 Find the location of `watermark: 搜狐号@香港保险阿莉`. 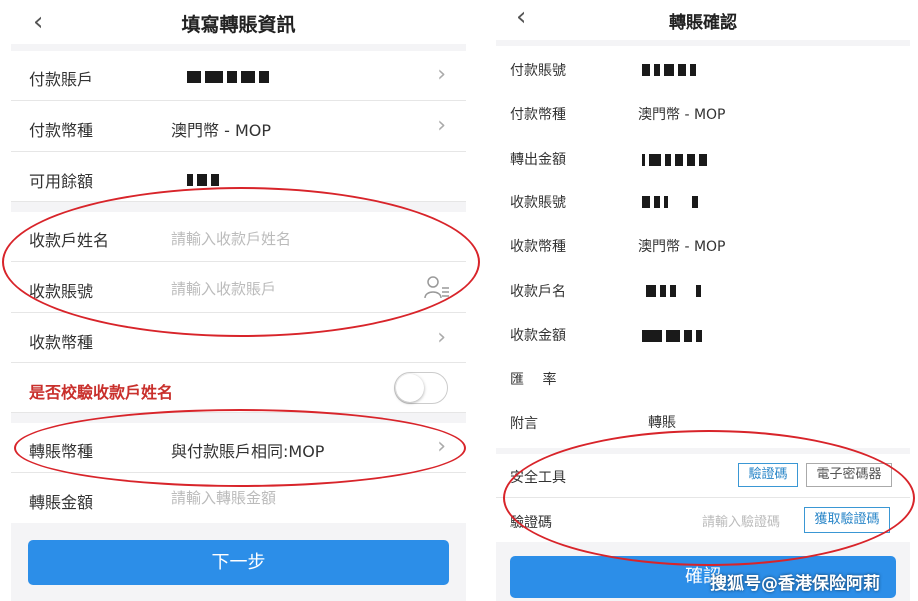

watermark: 搜狐号@香港保险阿莉 is located at coordinates (795, 584).